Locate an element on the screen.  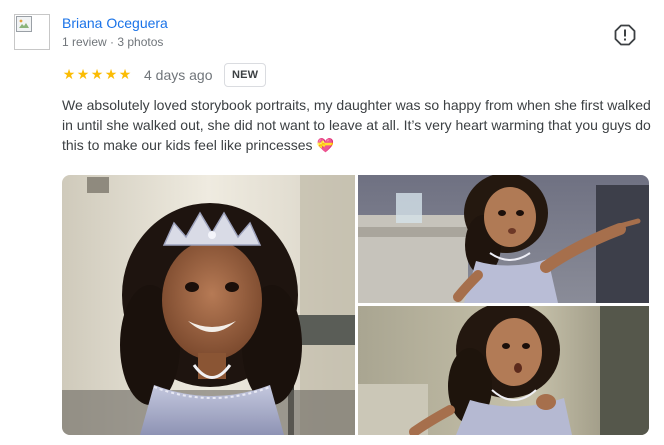
reviewer-avatar is located at coordinates (32, 32).